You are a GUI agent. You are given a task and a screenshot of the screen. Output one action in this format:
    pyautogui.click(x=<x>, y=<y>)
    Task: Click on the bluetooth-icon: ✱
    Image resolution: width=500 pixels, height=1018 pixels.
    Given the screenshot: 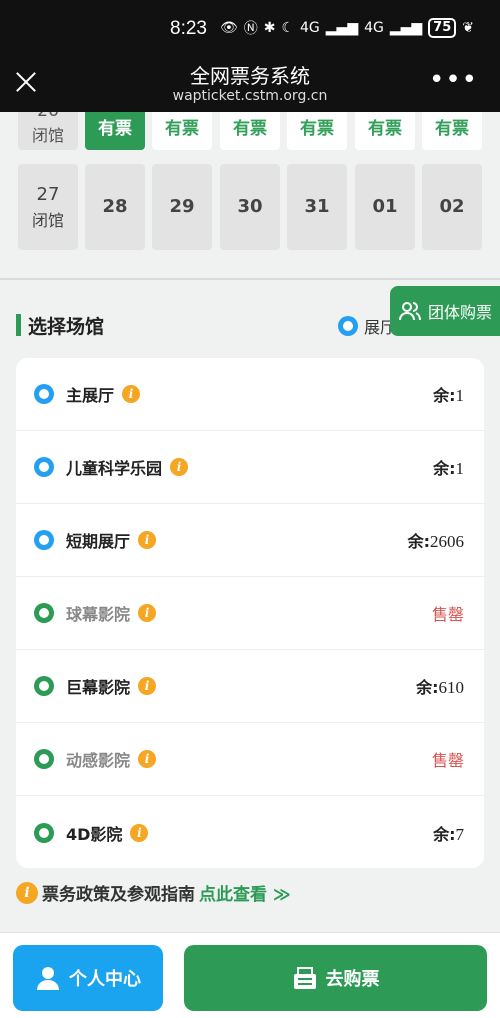 What is the action you would take?
    pyautogui.click(x=269, y=28)
    